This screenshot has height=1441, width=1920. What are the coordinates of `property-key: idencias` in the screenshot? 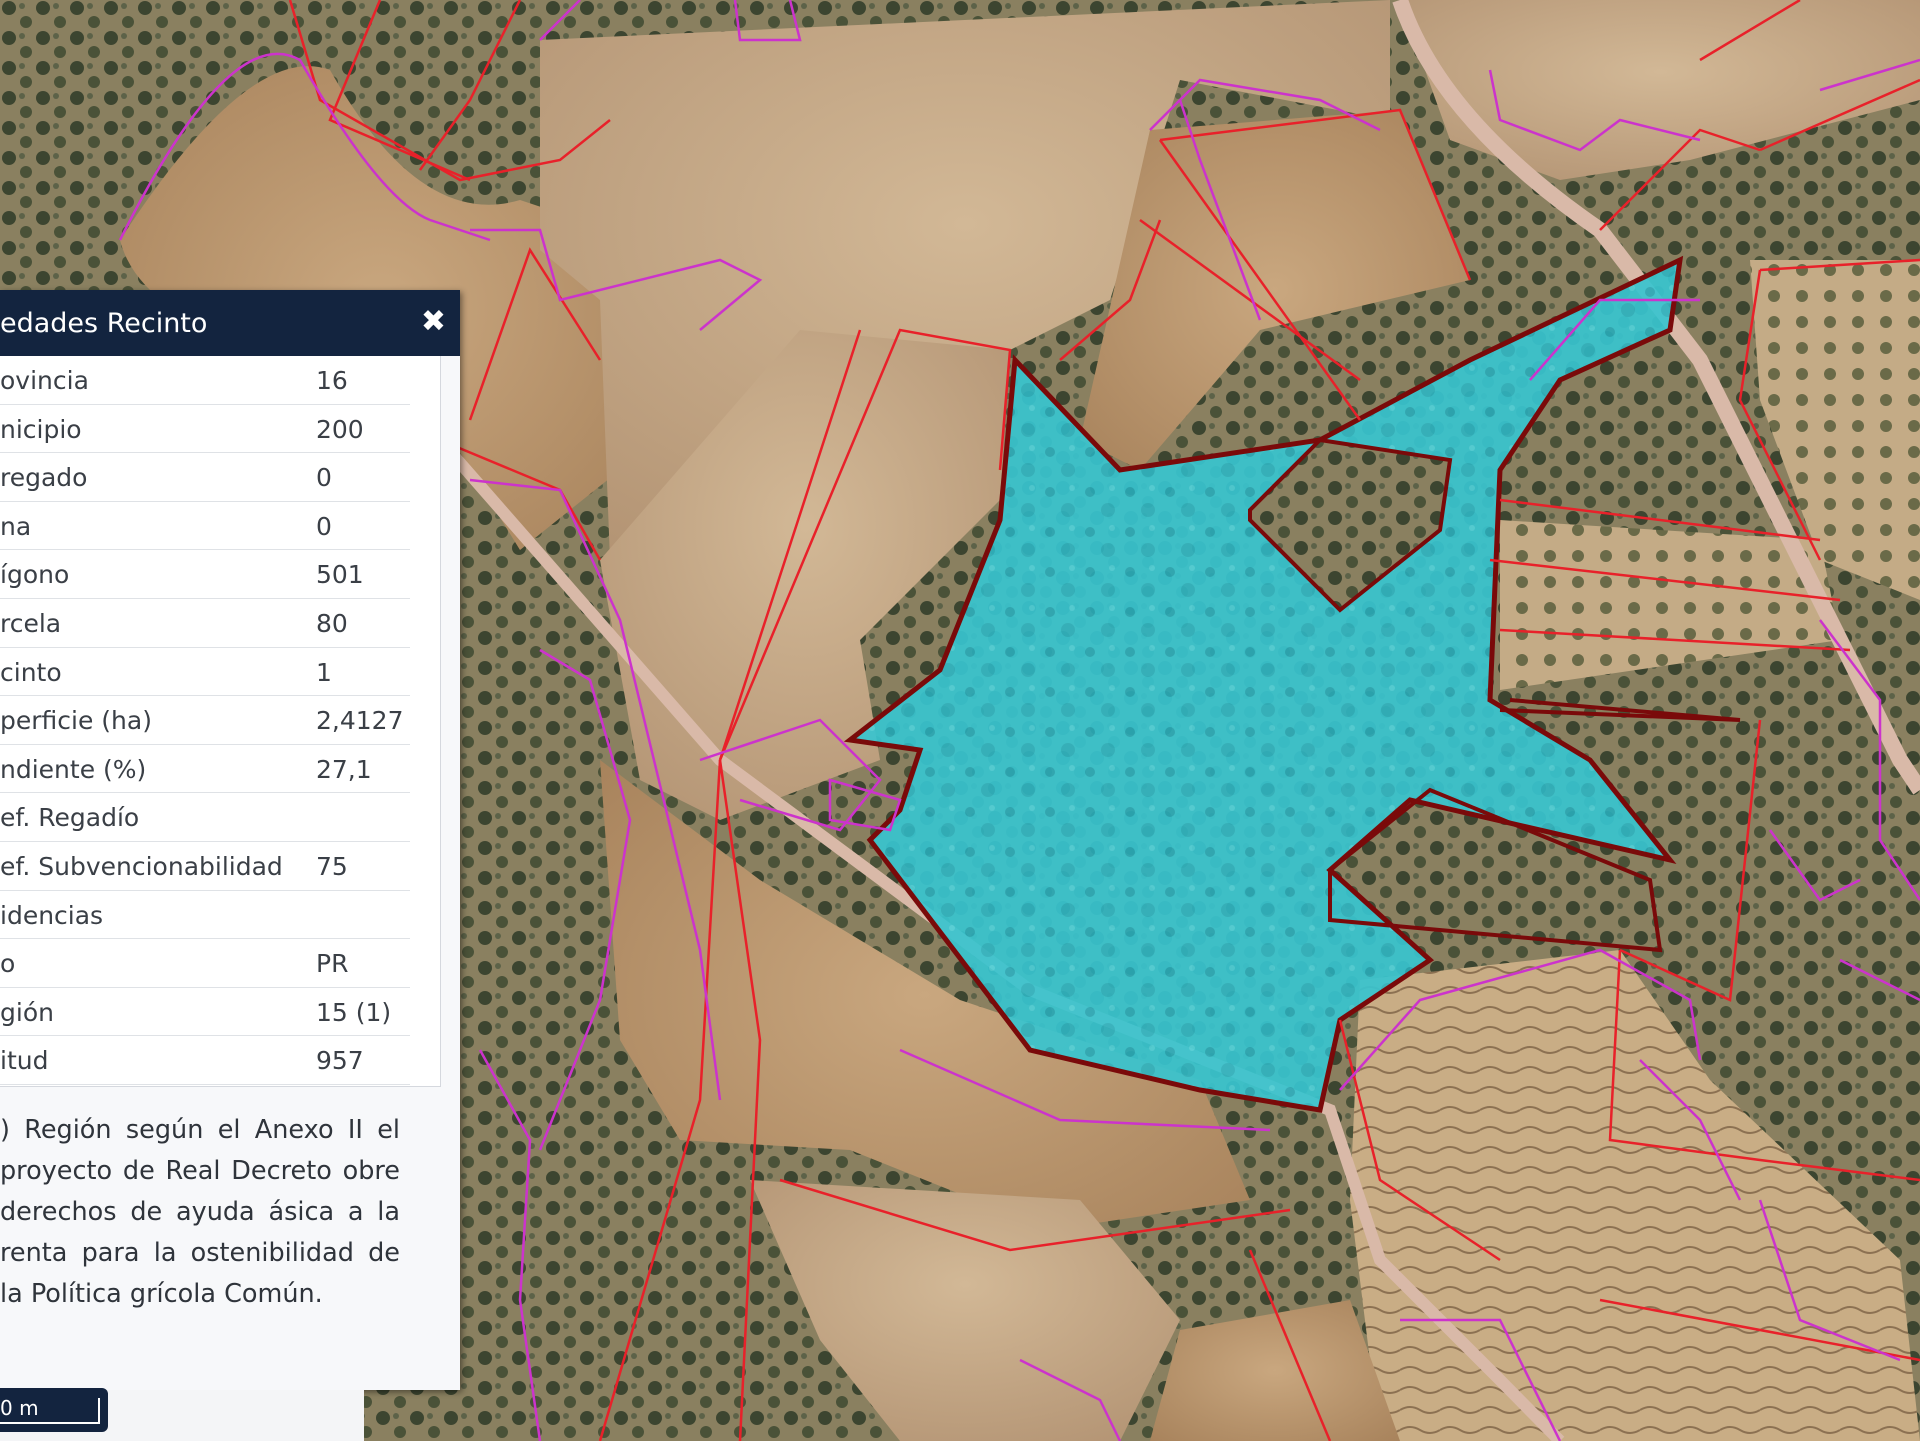 It's located at (52, 915).